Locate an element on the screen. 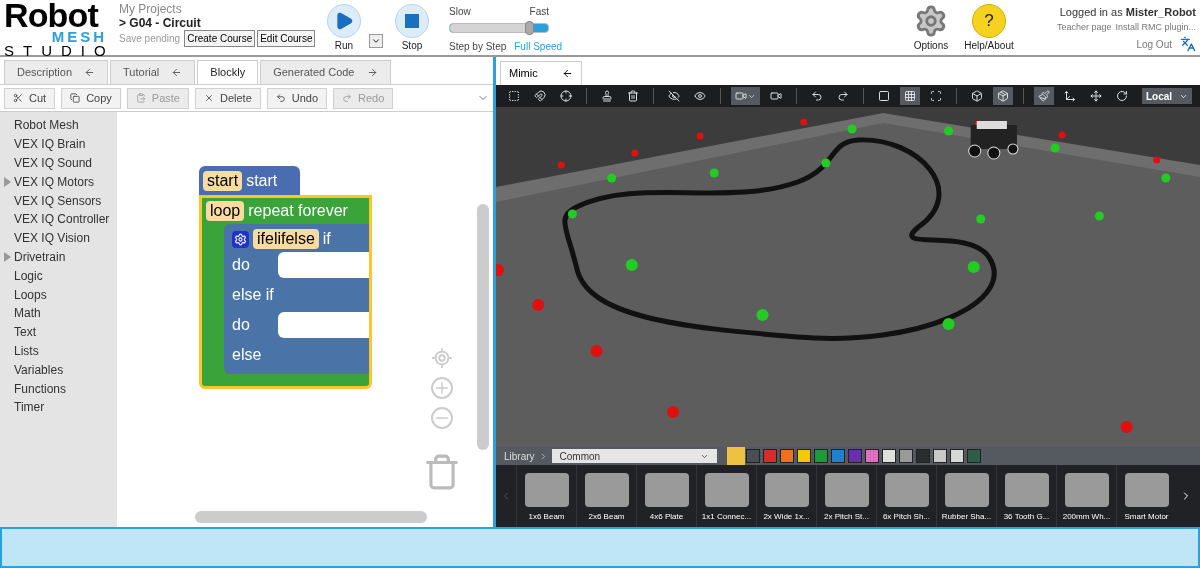 The width and height of the screenshot is (1200, 568). block-label: else if is located at coordinates (253, 295).